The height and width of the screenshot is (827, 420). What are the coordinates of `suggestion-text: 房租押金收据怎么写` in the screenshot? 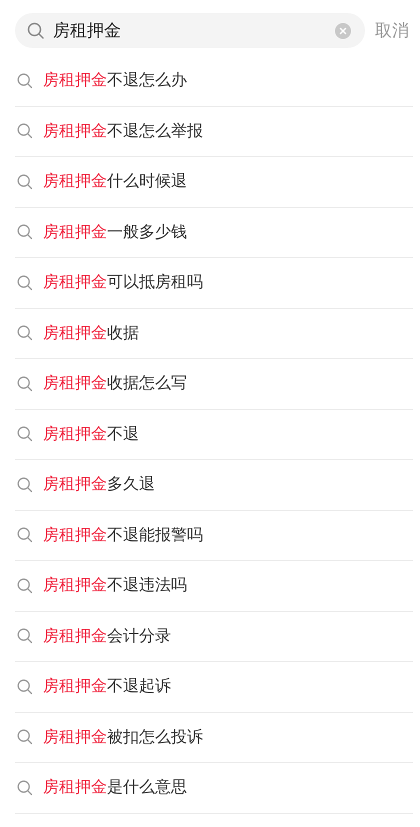 It's located at (115, 383).